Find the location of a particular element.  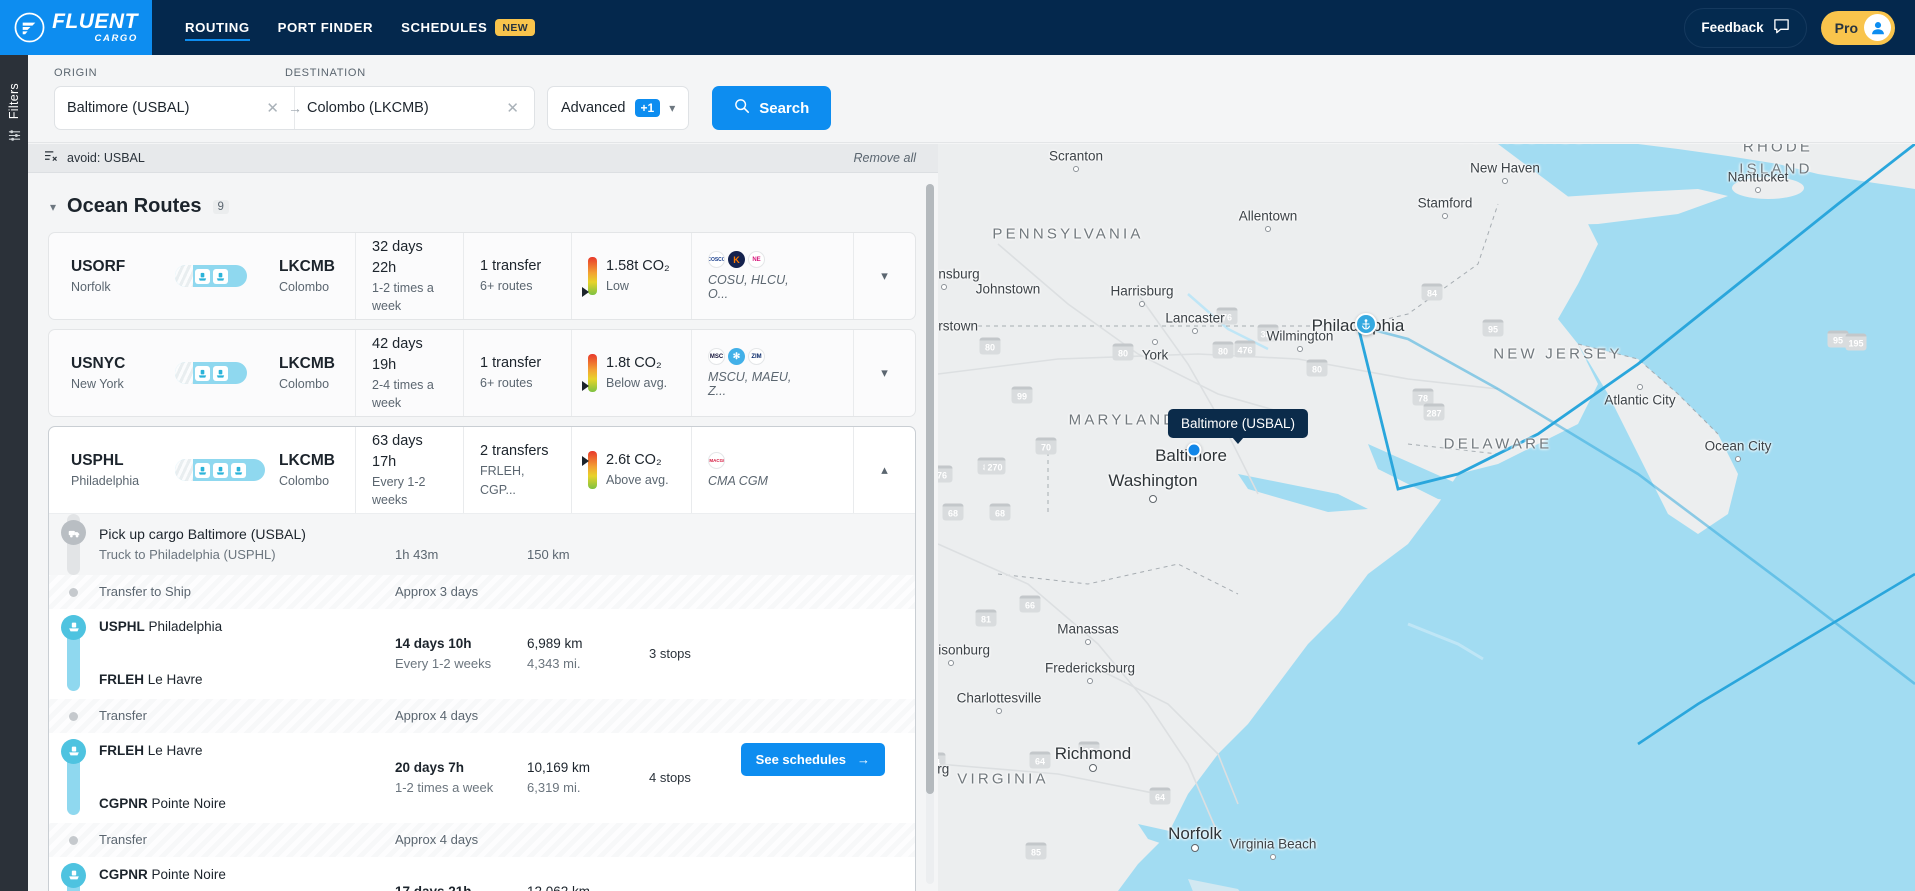

chevron-down-icon: ▾ is located at coordinates (53, 206).